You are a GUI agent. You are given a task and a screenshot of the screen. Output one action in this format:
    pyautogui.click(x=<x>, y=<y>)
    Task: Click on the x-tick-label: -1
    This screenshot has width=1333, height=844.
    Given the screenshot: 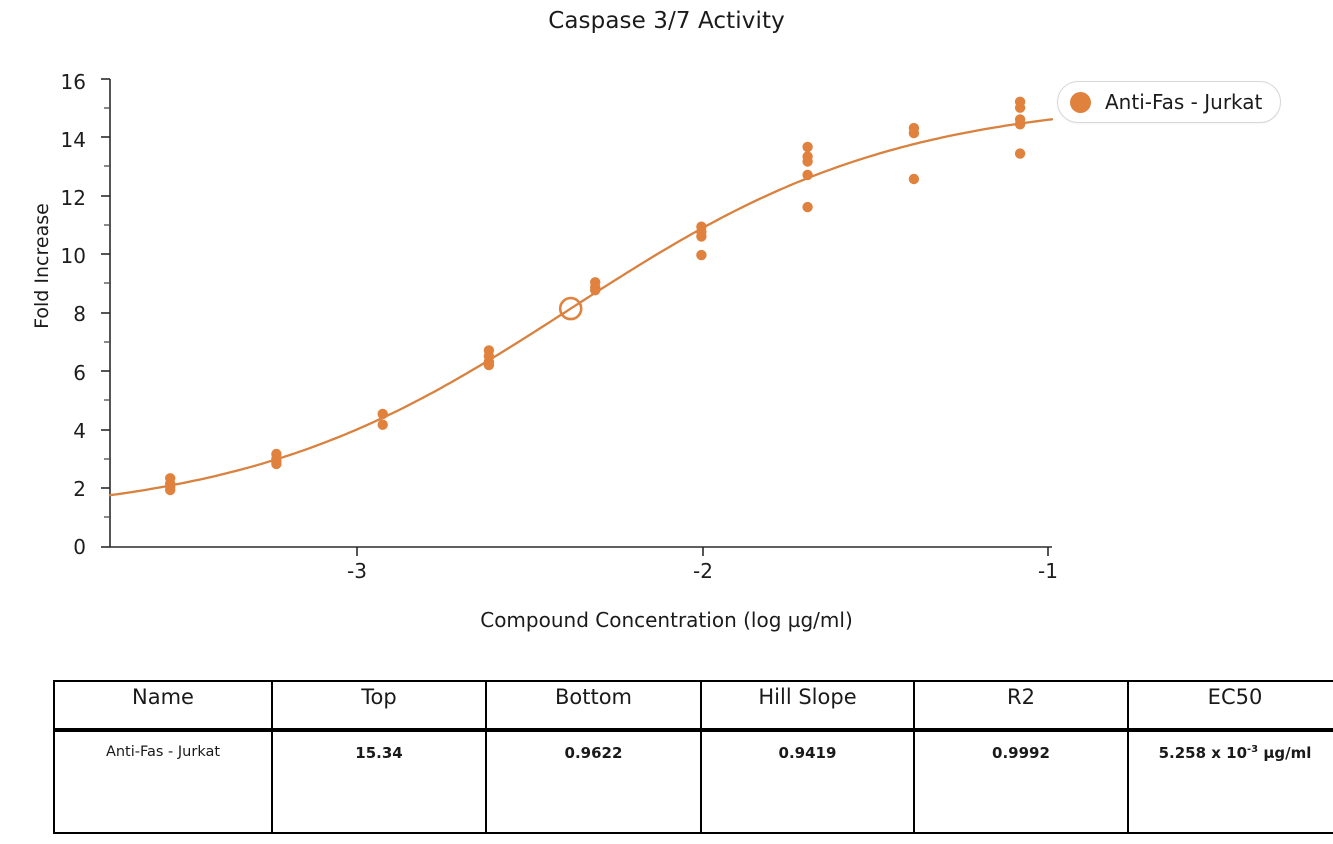 What is the action you would take?
    pyautogui.click(x=1048, y=571)
    